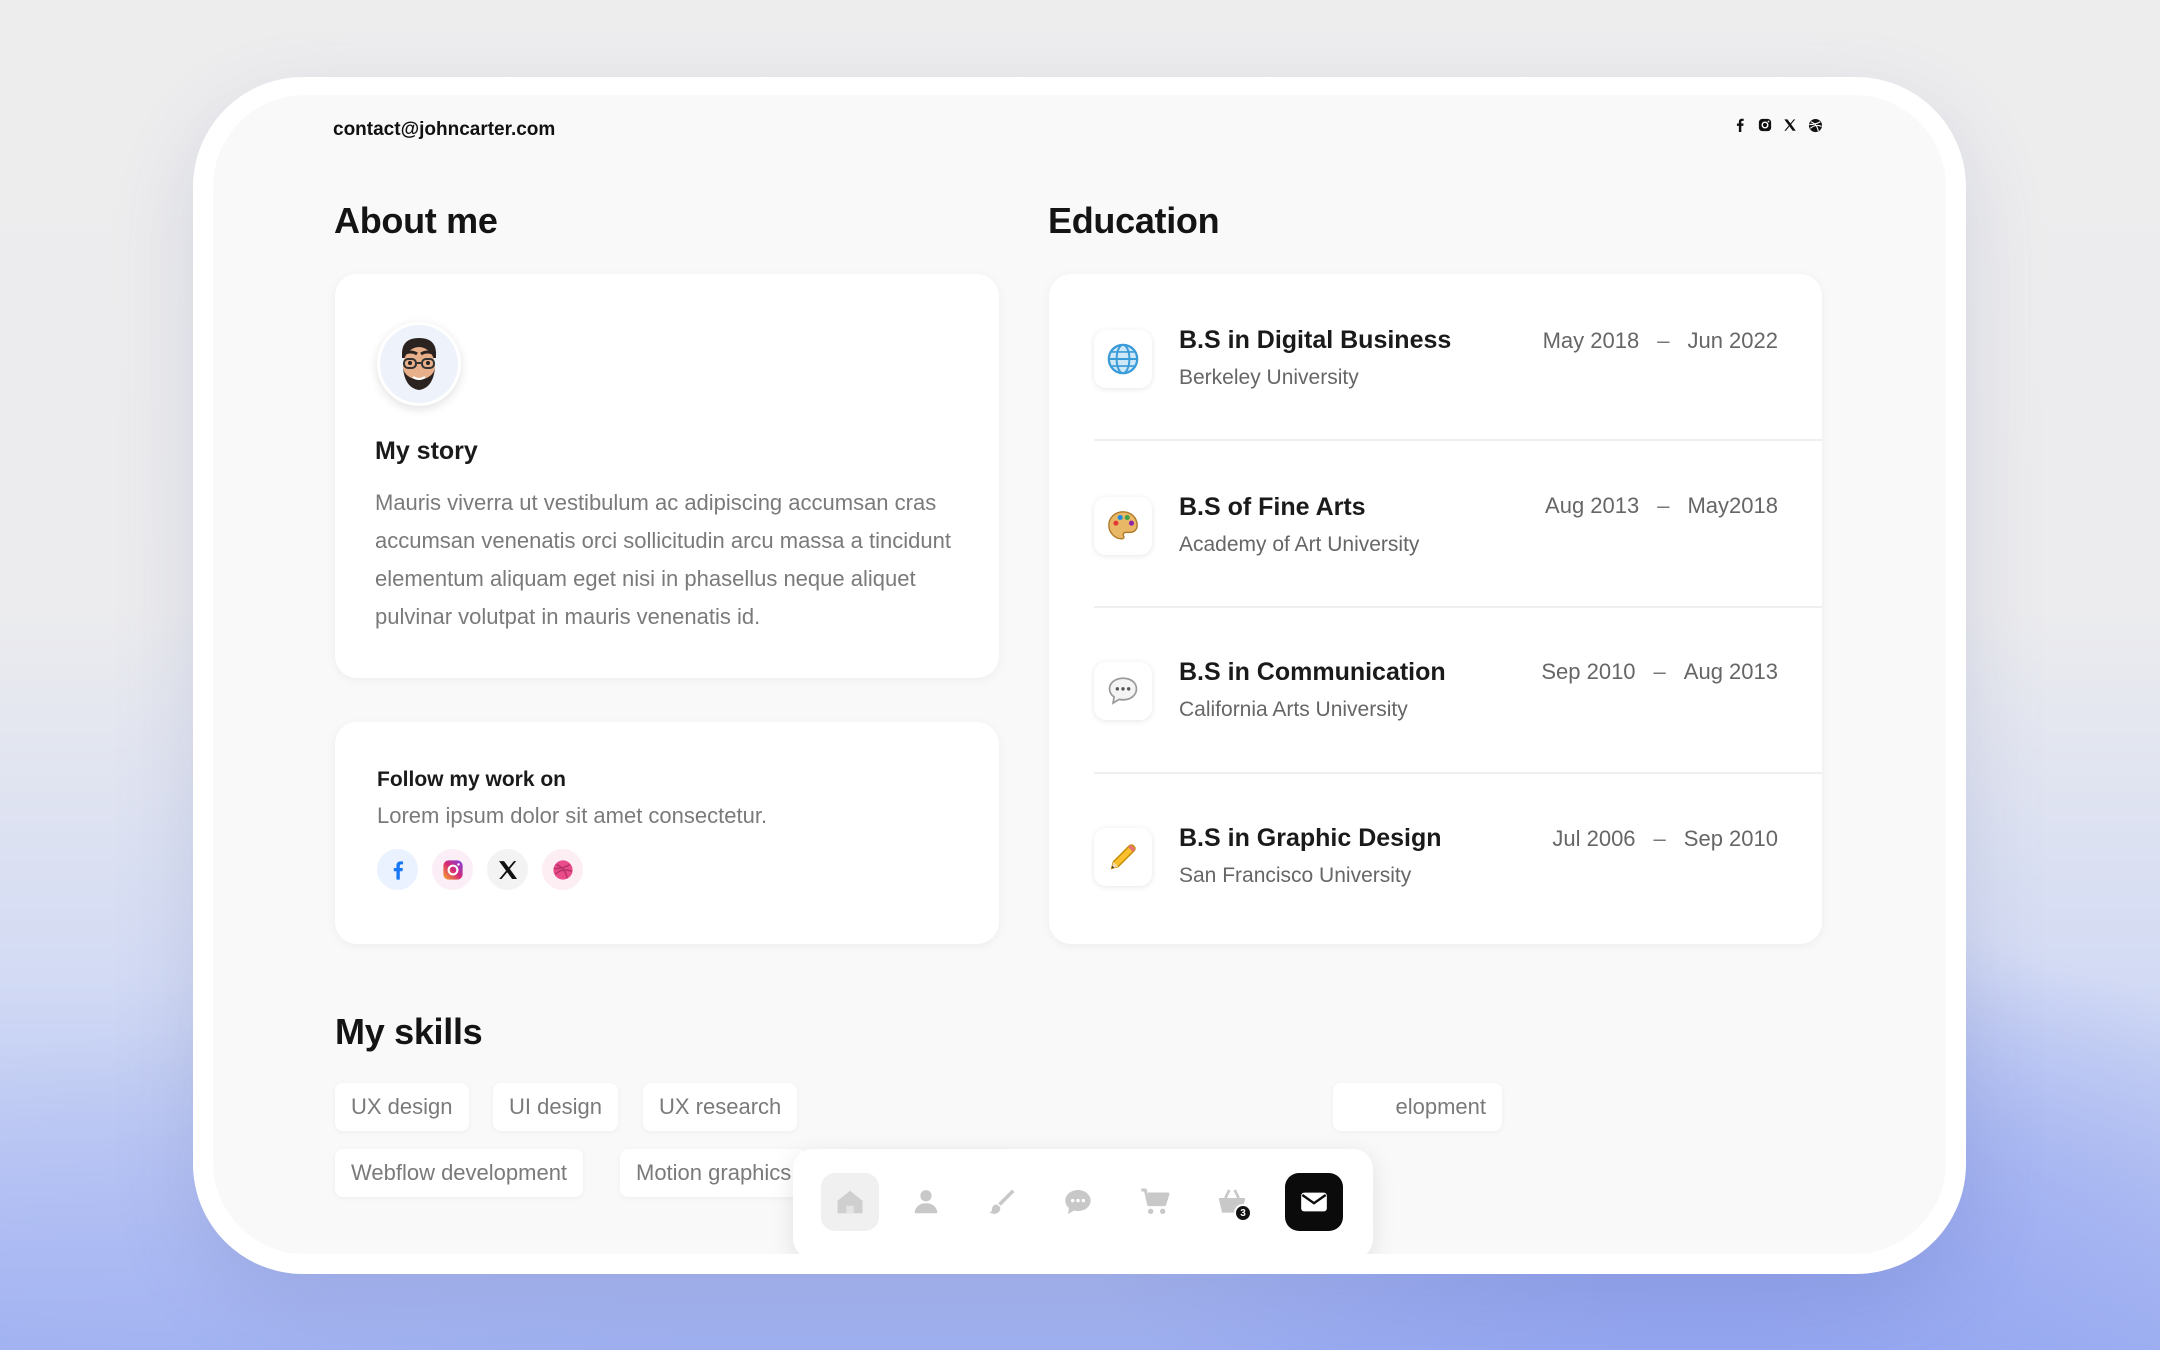  What do you see at coordinates (1417, 1107) in the screenshot?
I see `skill-tag: elopment` at bounding box center [1417, 1107].